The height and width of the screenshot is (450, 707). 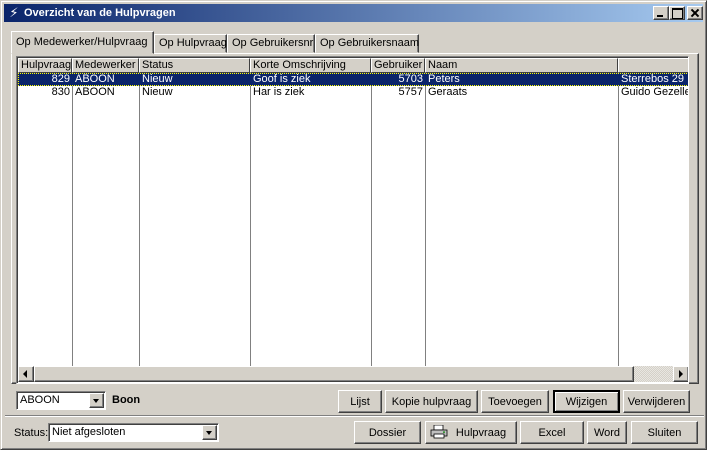 What do you see at coordinates (40, 400) in the screenshot?
I see `medewerker-select-value: ABOON` at bounding box center [40, 400].